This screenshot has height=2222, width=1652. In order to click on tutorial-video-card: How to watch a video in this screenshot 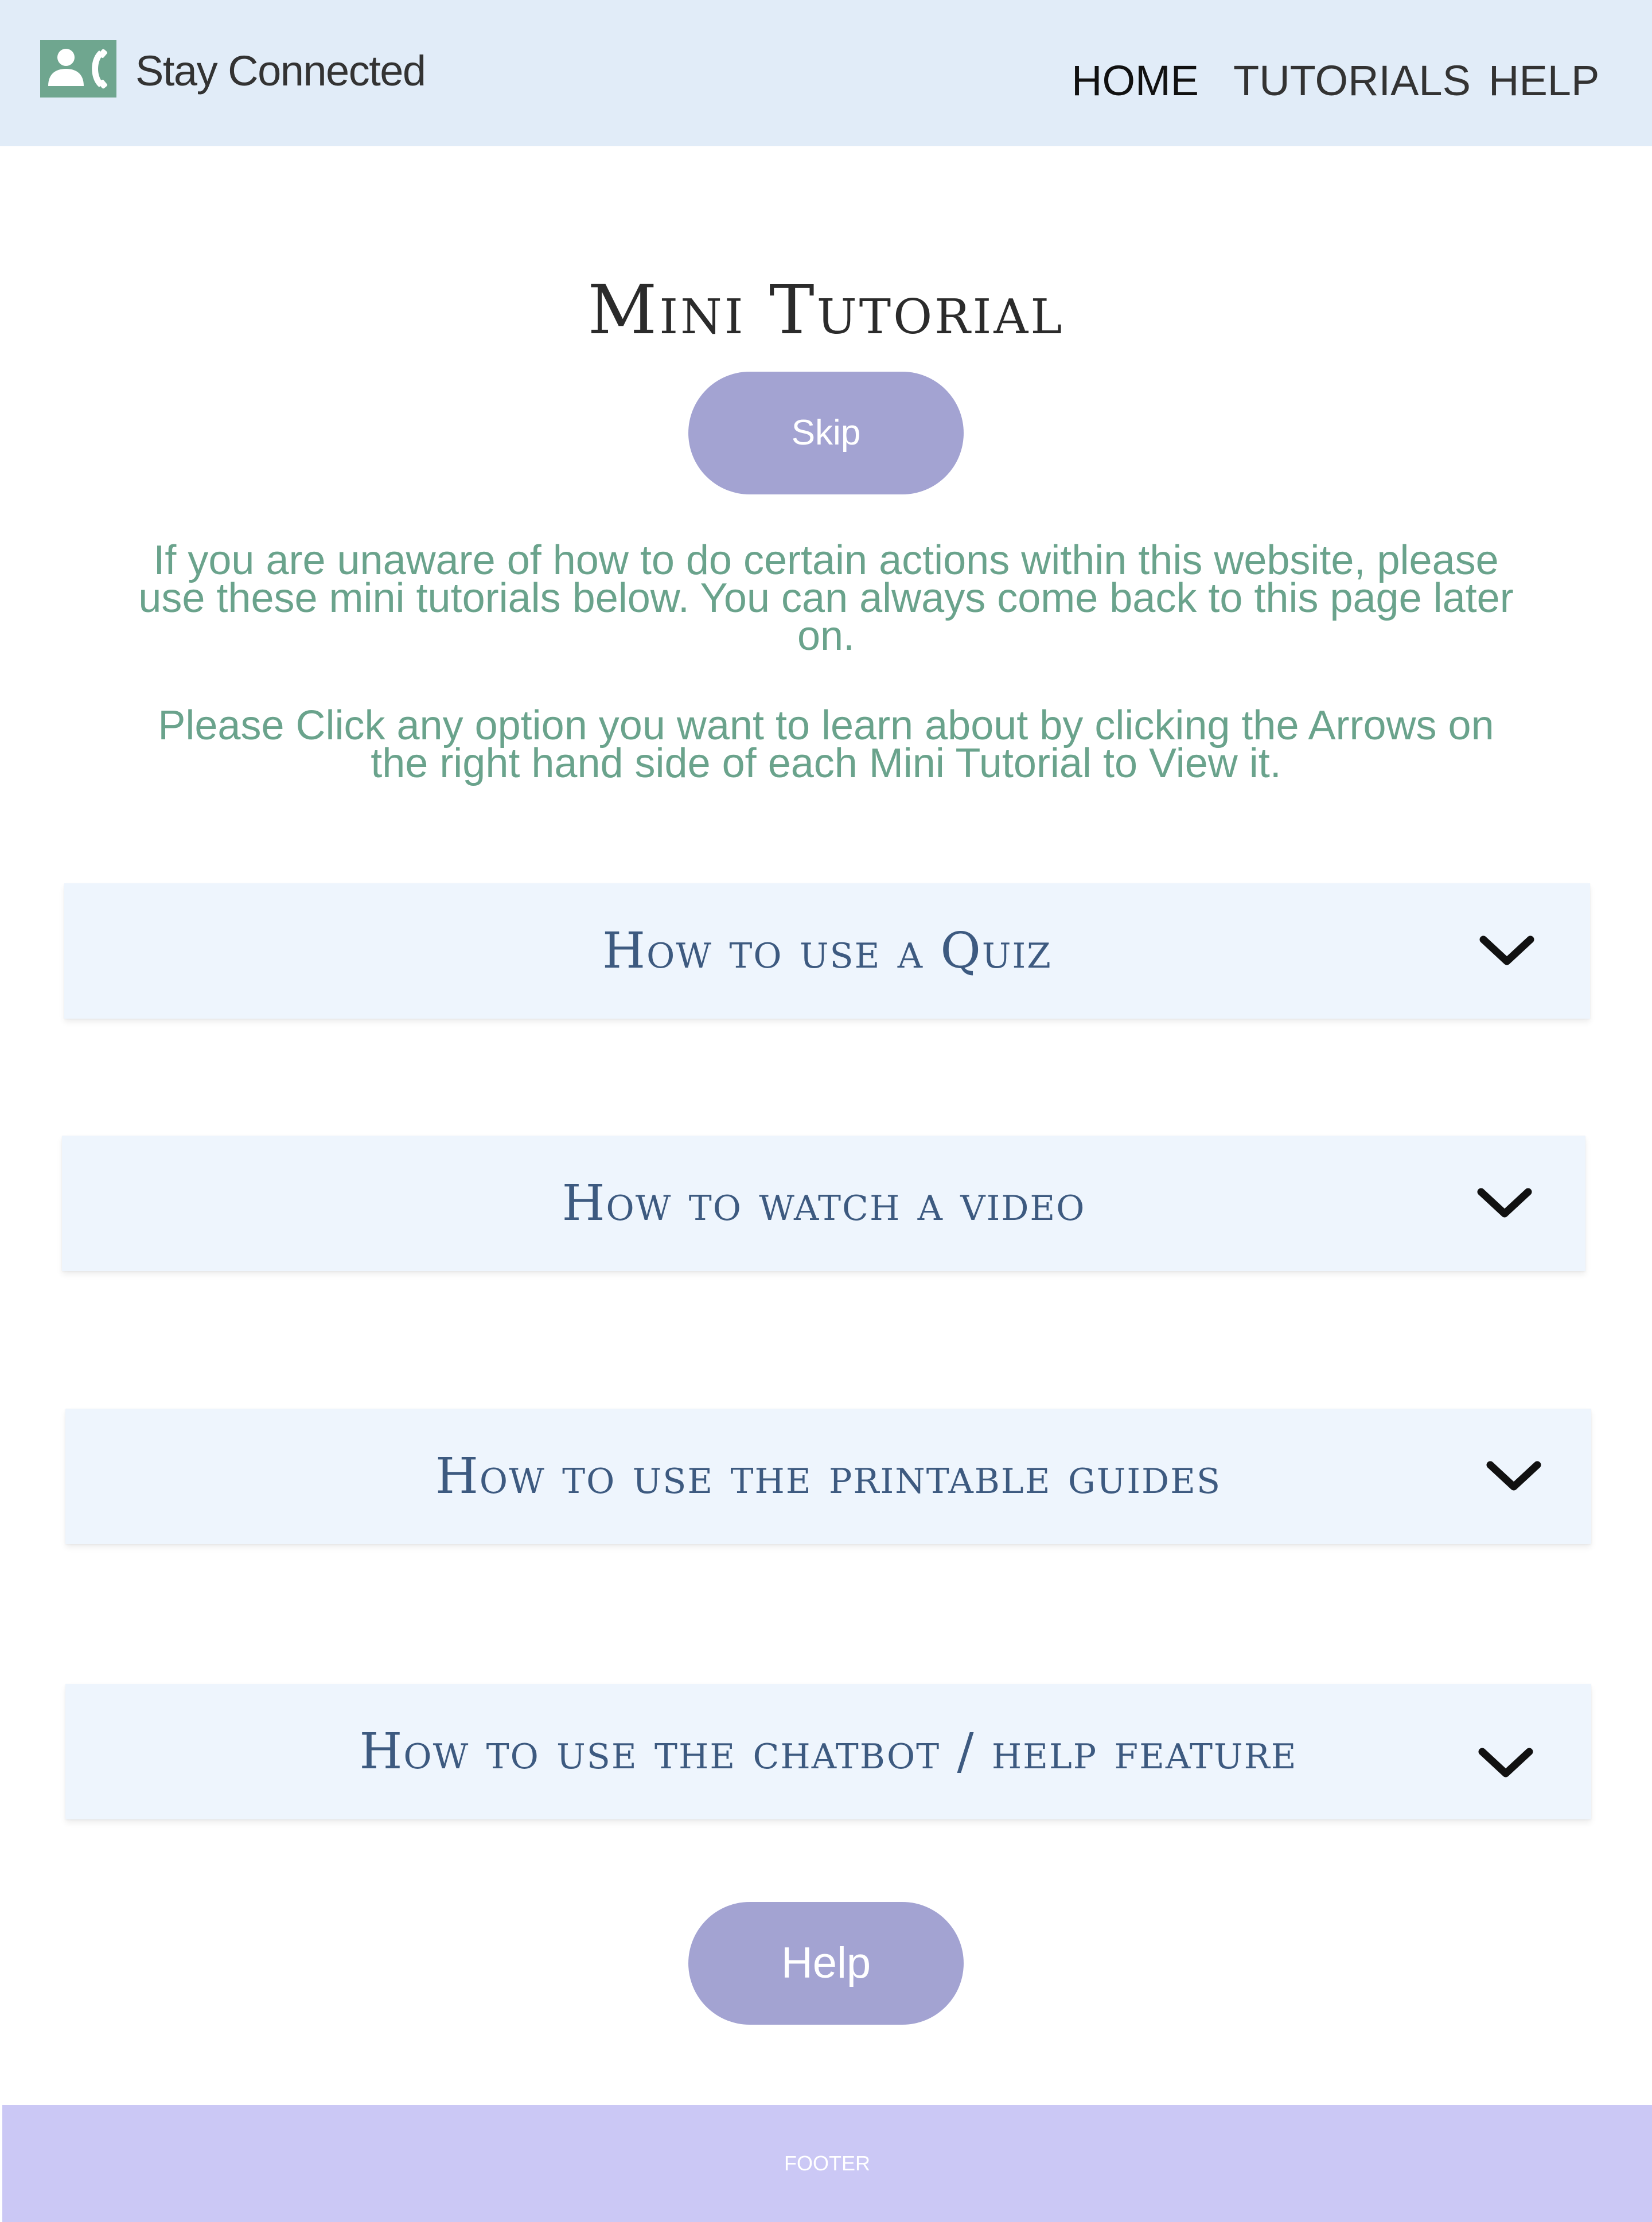, I will do `click(823, 1203)`.